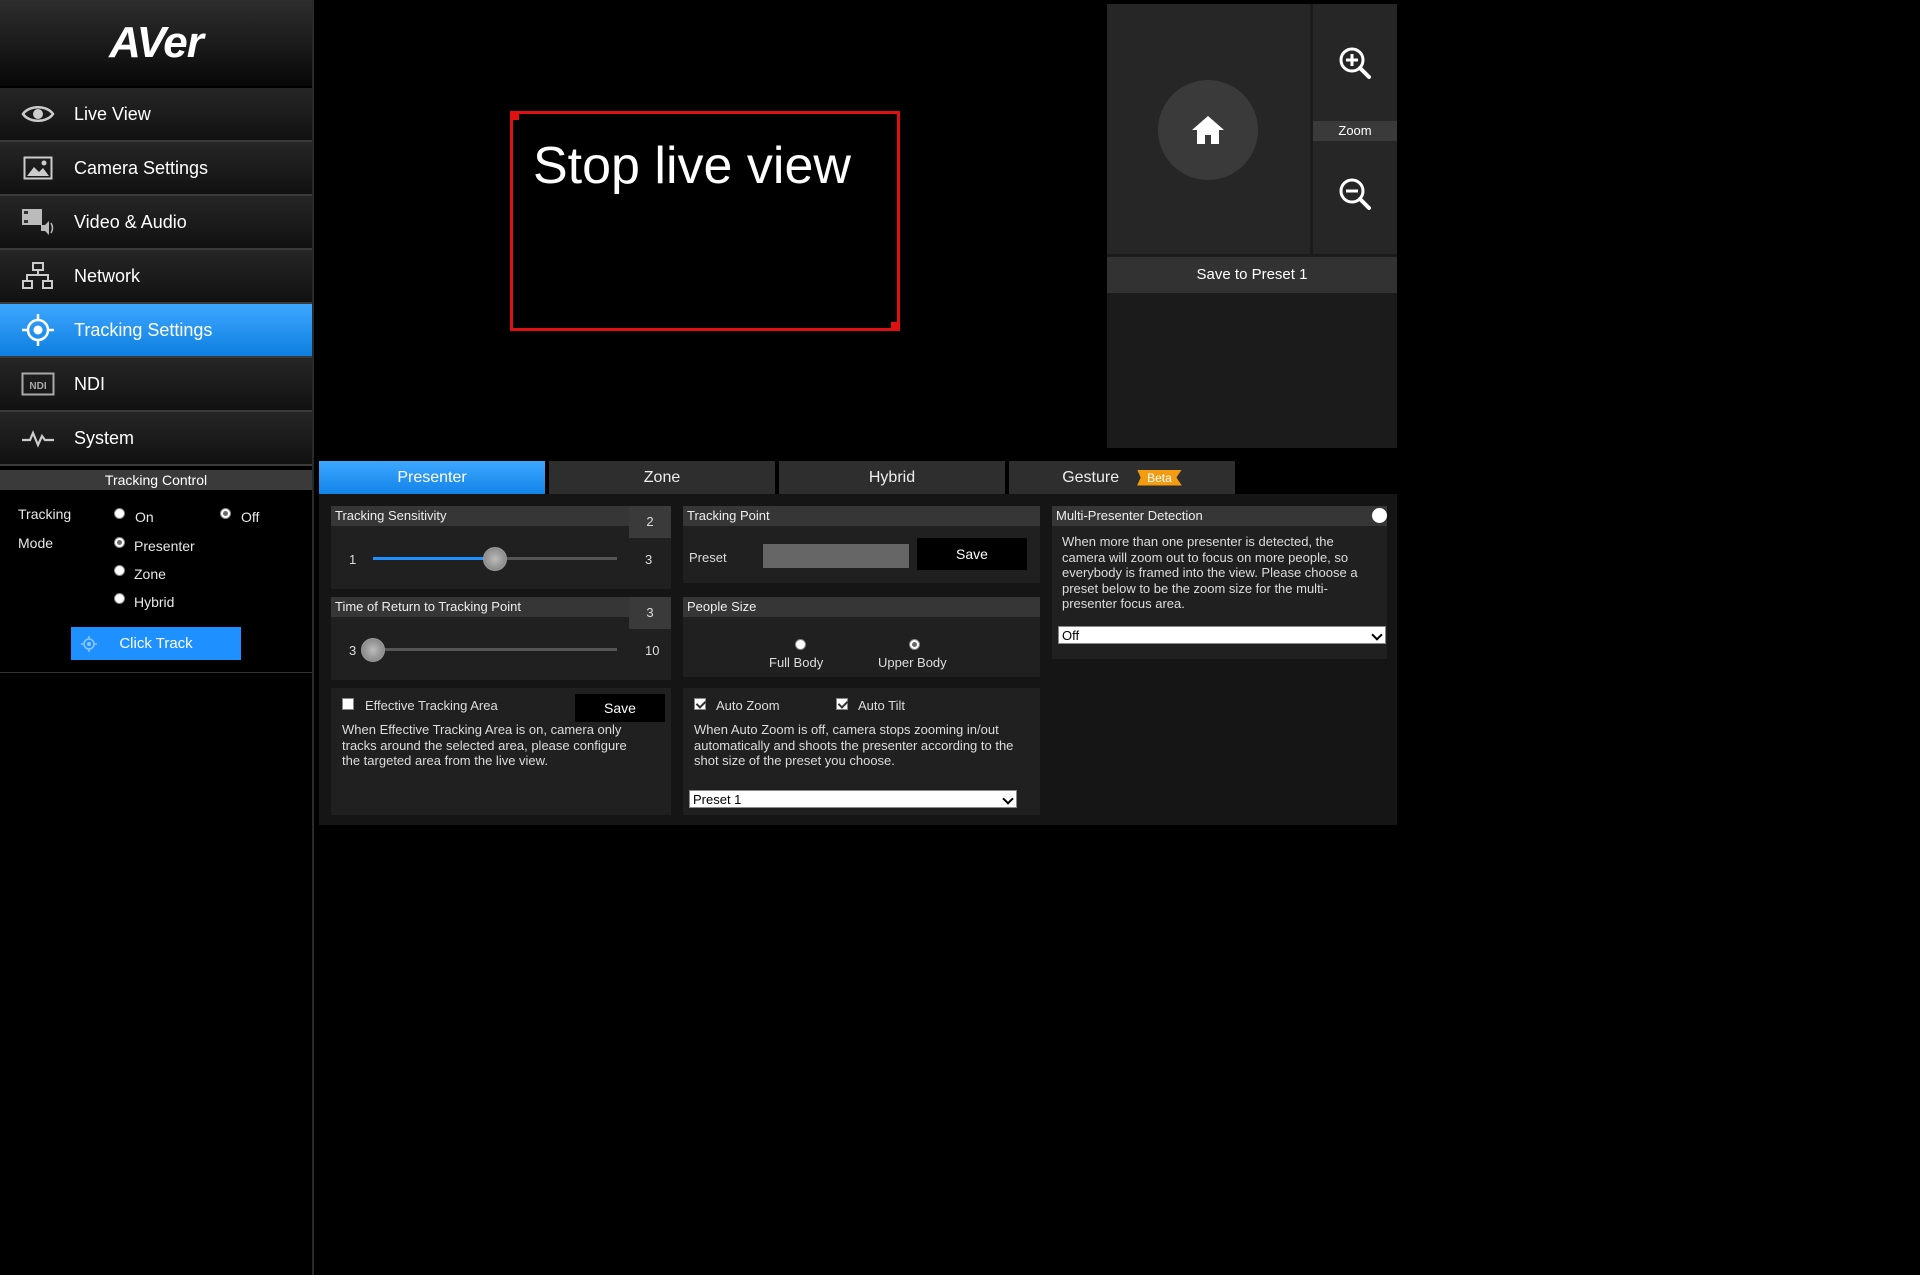  I want to click on select-value: Off, so click(1071, 635).